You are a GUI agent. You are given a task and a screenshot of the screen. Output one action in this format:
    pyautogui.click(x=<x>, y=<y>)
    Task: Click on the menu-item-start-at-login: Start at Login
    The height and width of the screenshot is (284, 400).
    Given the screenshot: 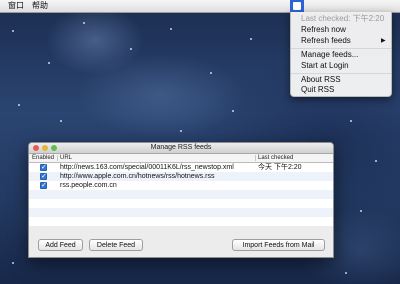 What is the action you would take?
    pyautogui.click(x=325, y=66)
    